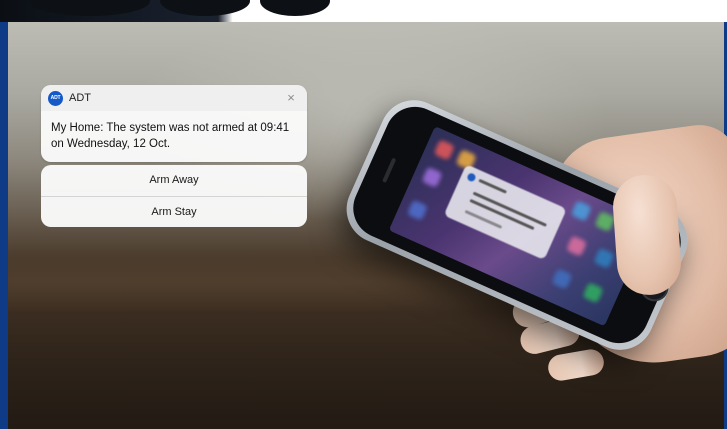 This screenshot has width=727, height=429. I want to click on notification-header: ADT ADT ×, so click(174, 98).